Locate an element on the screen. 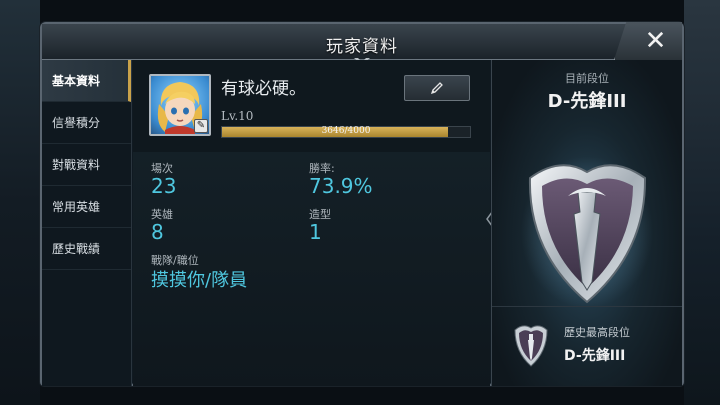 The height and width of the screenshot is (405, 720). heroes-value: 8 is located at coordinates (157, 232).